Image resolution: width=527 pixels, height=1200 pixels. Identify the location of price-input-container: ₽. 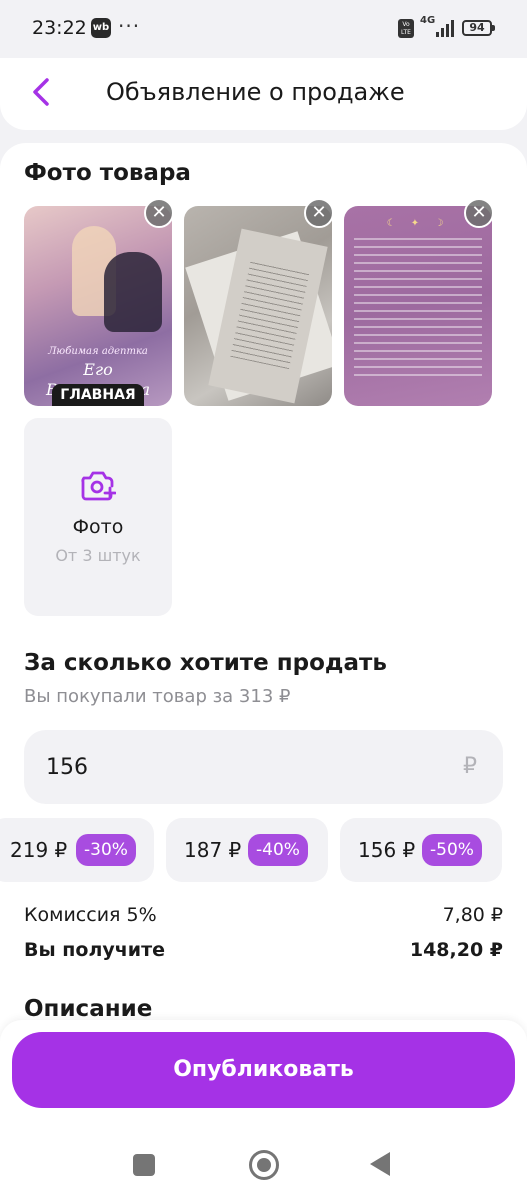
(263, 767).